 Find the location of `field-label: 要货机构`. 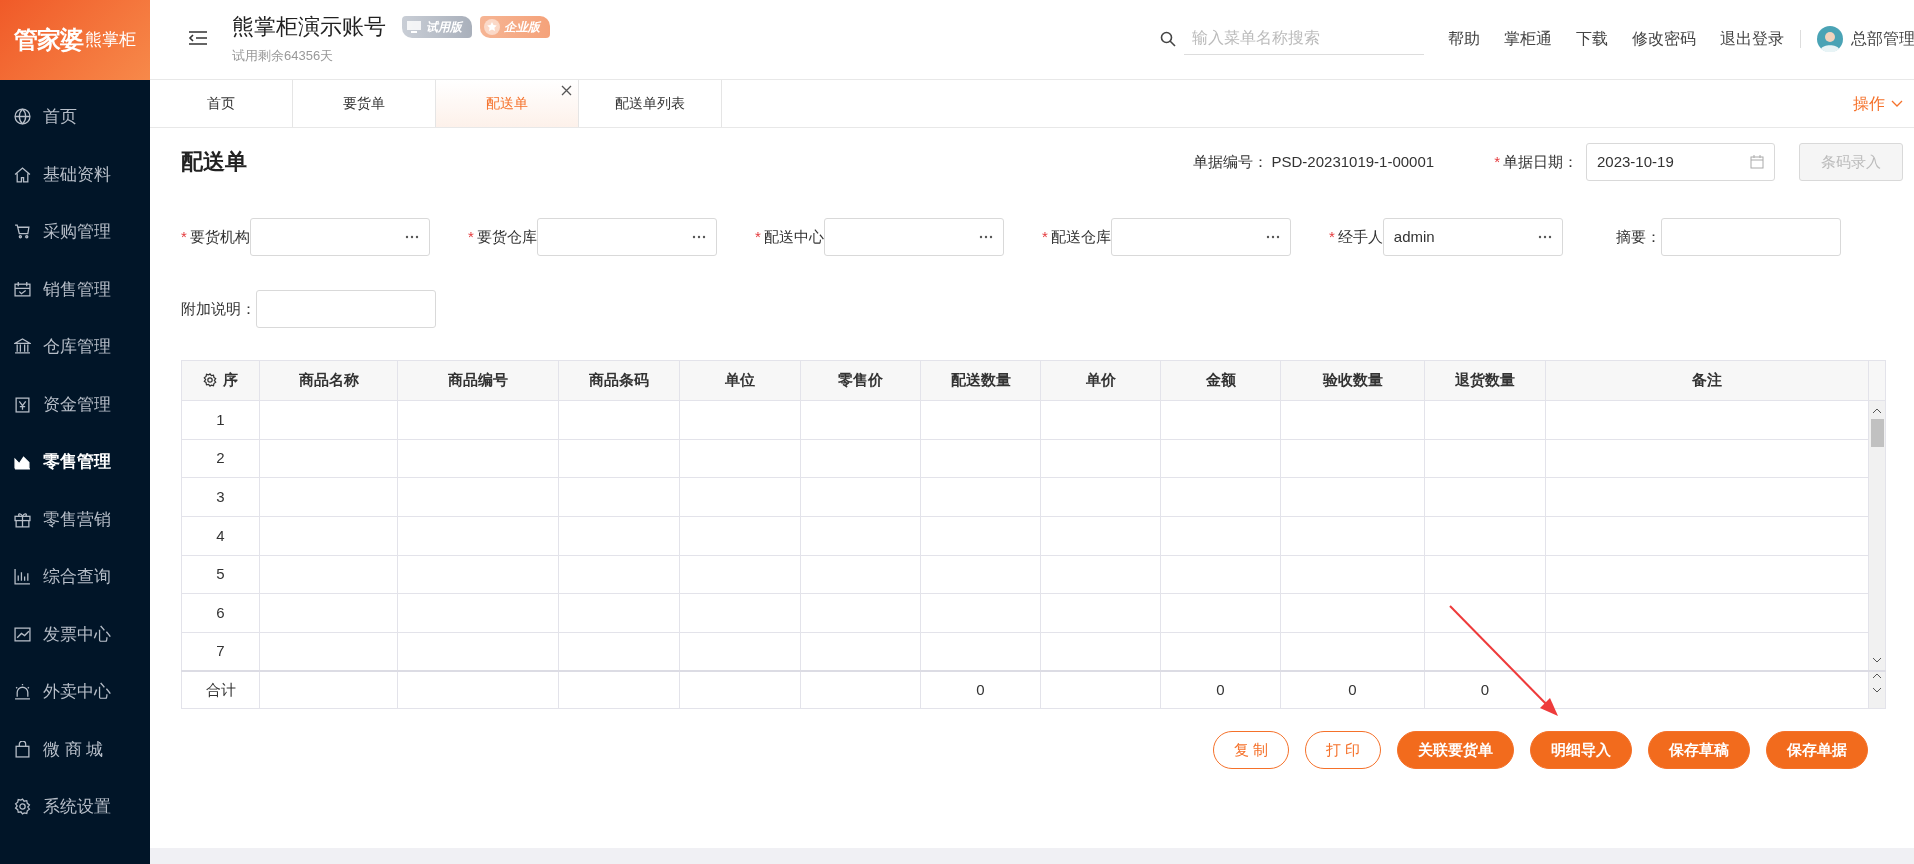

field-label: 要货机构 is located at coordinates (219, 236).